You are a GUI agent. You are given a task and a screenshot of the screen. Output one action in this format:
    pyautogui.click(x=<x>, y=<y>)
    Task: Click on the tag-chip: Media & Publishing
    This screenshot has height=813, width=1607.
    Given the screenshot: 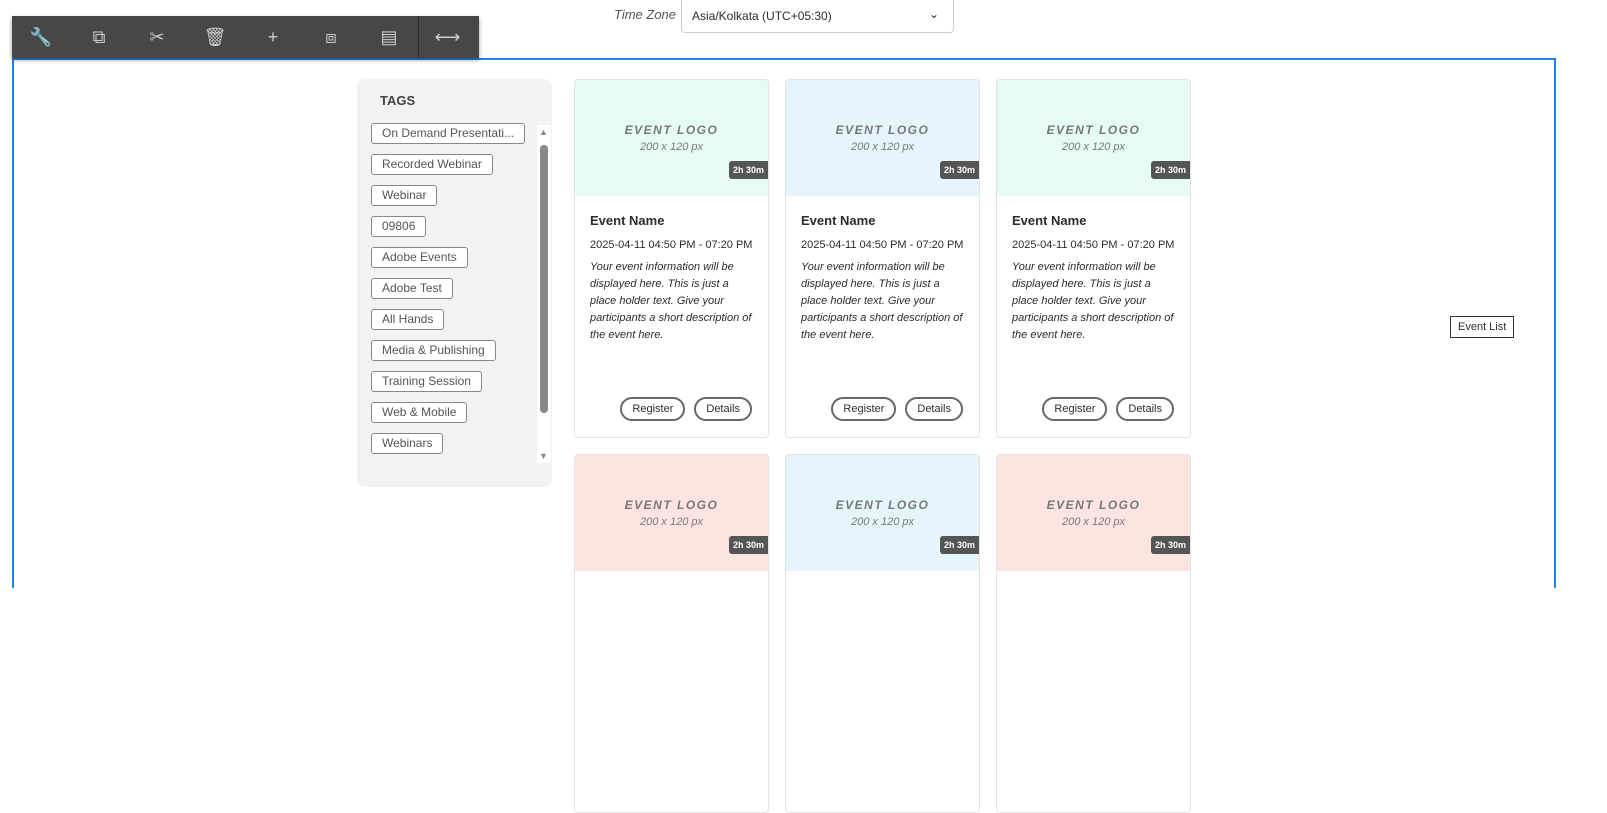 What is the action you would take?
    pyautogui.click(x=433, y=350)
    